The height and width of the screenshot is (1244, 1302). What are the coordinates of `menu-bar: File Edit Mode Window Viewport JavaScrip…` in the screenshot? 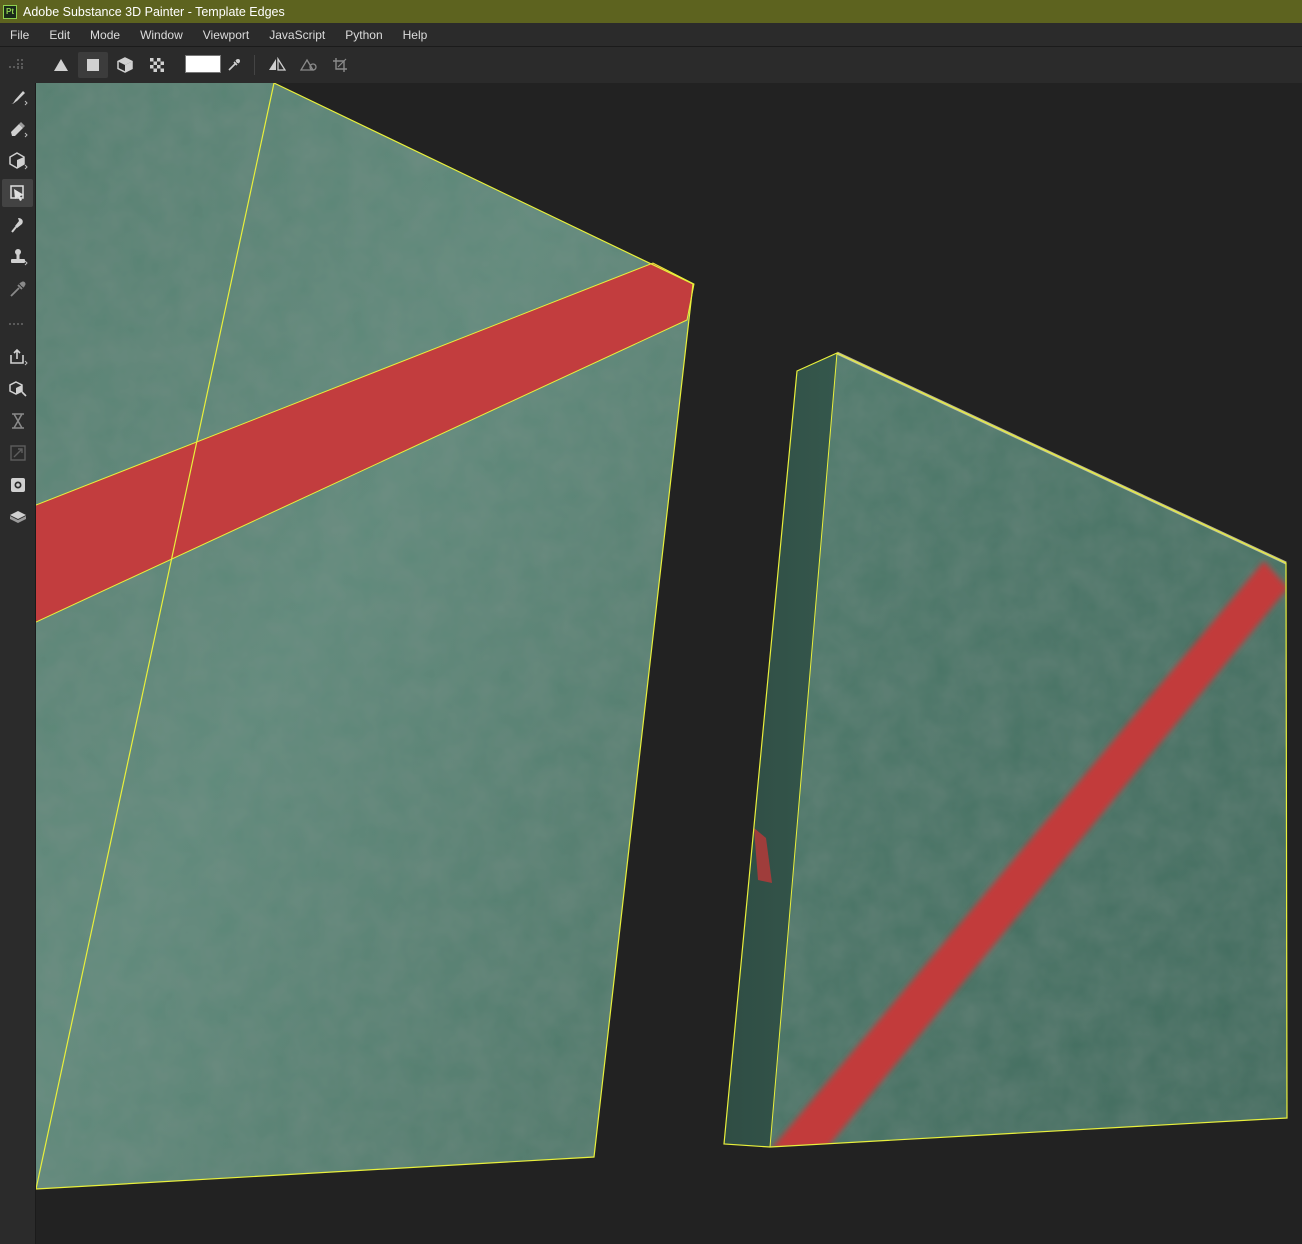 It's located at (651, 35).